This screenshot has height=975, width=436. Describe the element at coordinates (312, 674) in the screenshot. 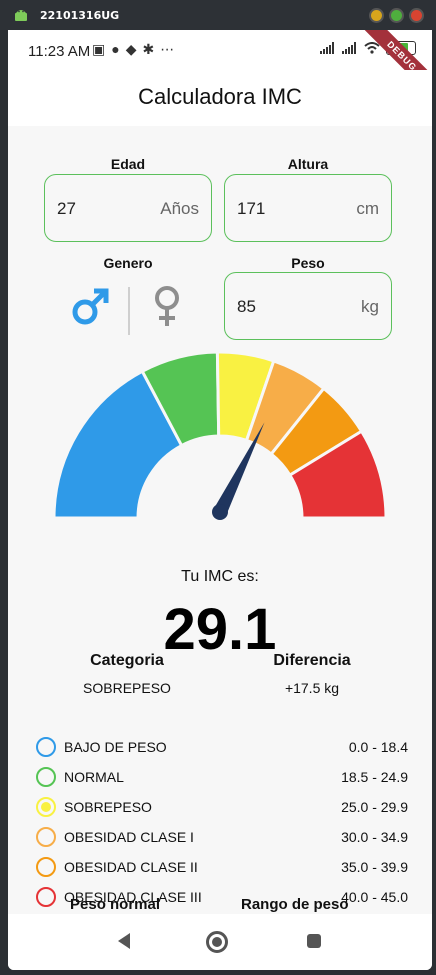

I see `diferencia-block: Diferencia +17.5 kg` at that location.